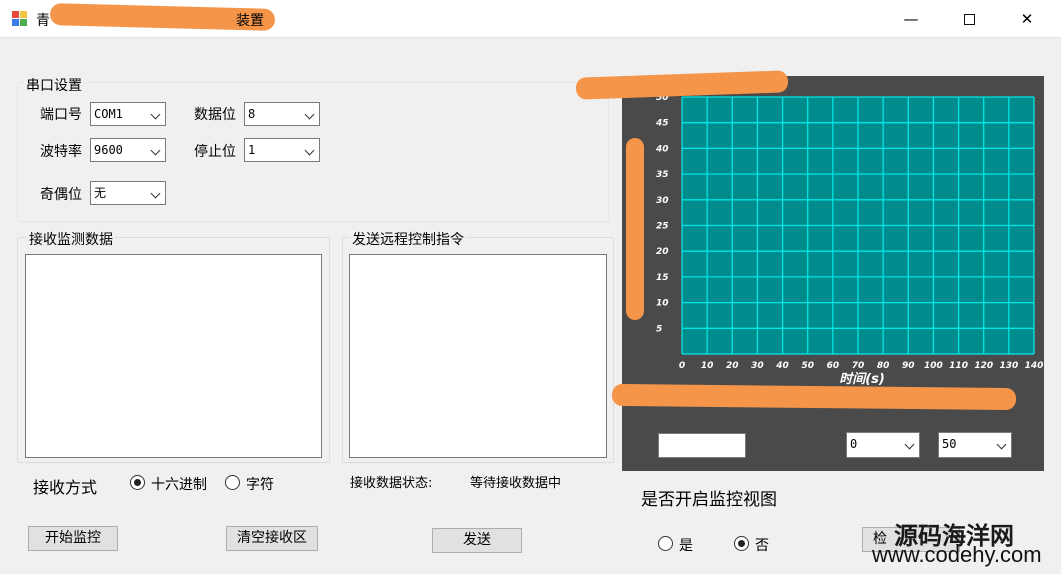  What do you see at coordinates (662, 278) in the screenshot?
I see `y-tick-label: 15` at bounding box center [662, 278].